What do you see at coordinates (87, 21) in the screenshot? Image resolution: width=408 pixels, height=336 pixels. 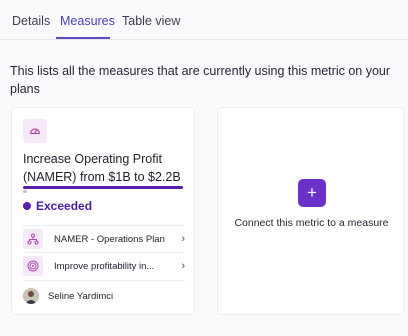 I see `tab-measures: Measures` at bounding box center [87, 21].